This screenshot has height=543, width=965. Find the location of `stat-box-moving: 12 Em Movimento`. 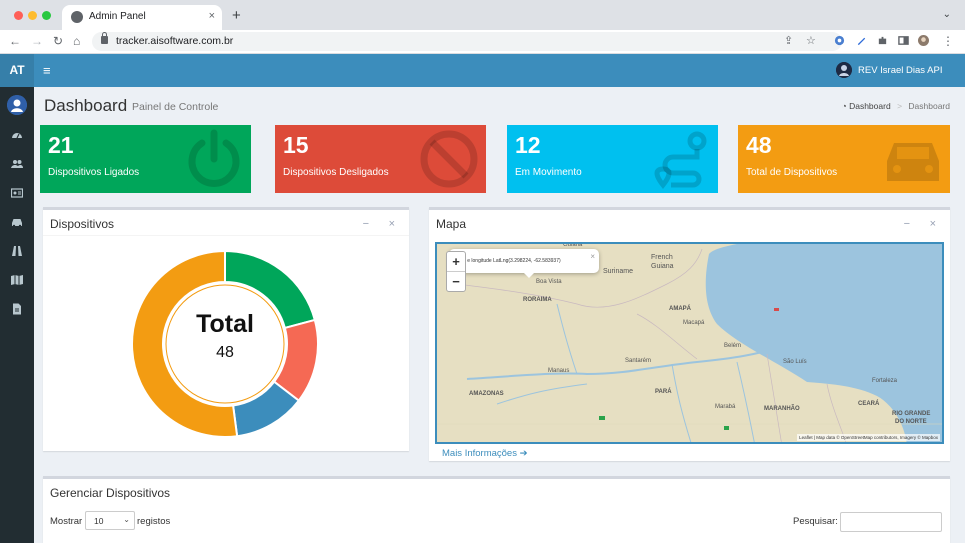

stat-box-moving: 12 Em Movimento is located at coordinates (612, 159).